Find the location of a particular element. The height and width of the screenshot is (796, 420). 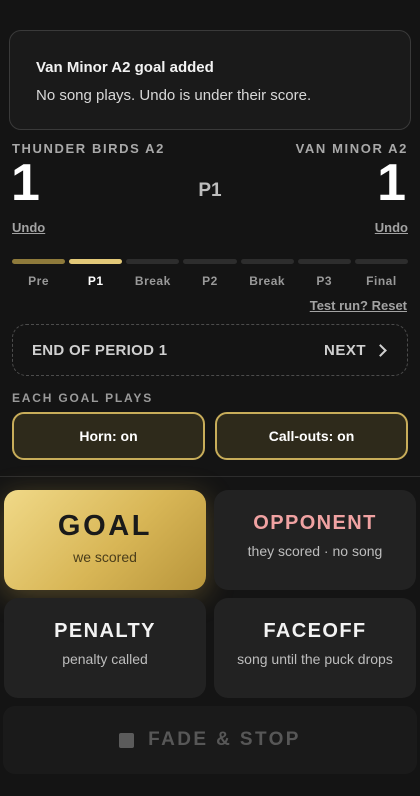

penalty-button: PENALTY penalty called is located at coordinates (105, 648).